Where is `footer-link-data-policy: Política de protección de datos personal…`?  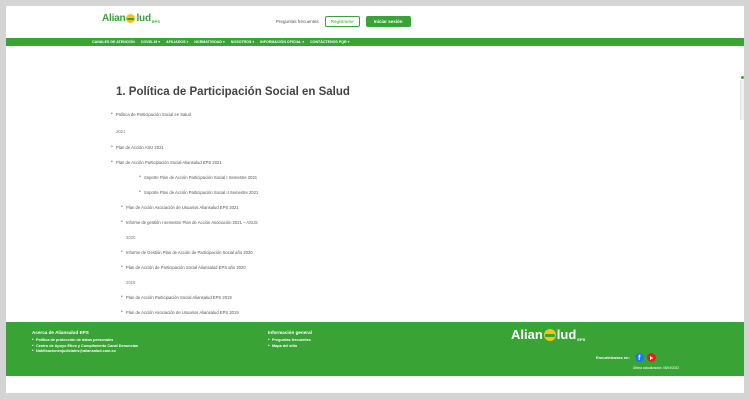
footer-link-data-policy: Política de protección de datos personal… is located at coordinates (85, 339).